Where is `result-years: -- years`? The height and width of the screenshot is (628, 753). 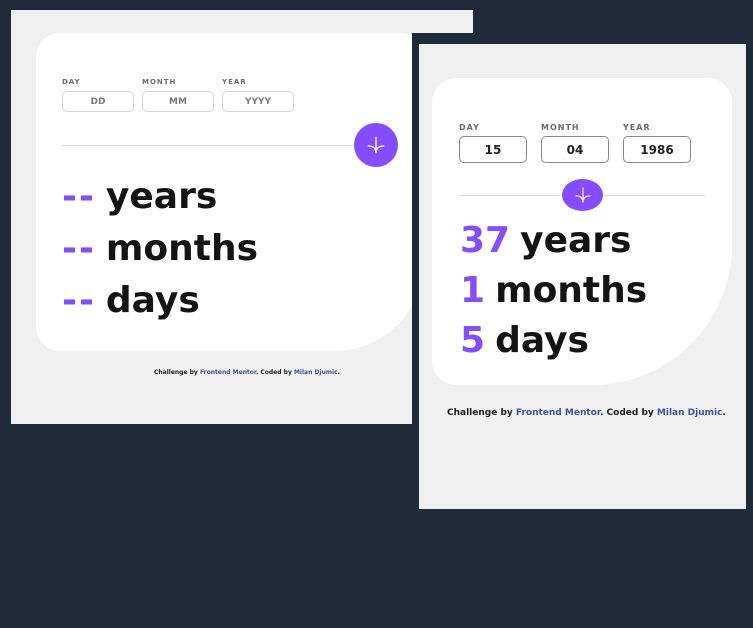 result-years: -- years is located at coordinates (160, 196).